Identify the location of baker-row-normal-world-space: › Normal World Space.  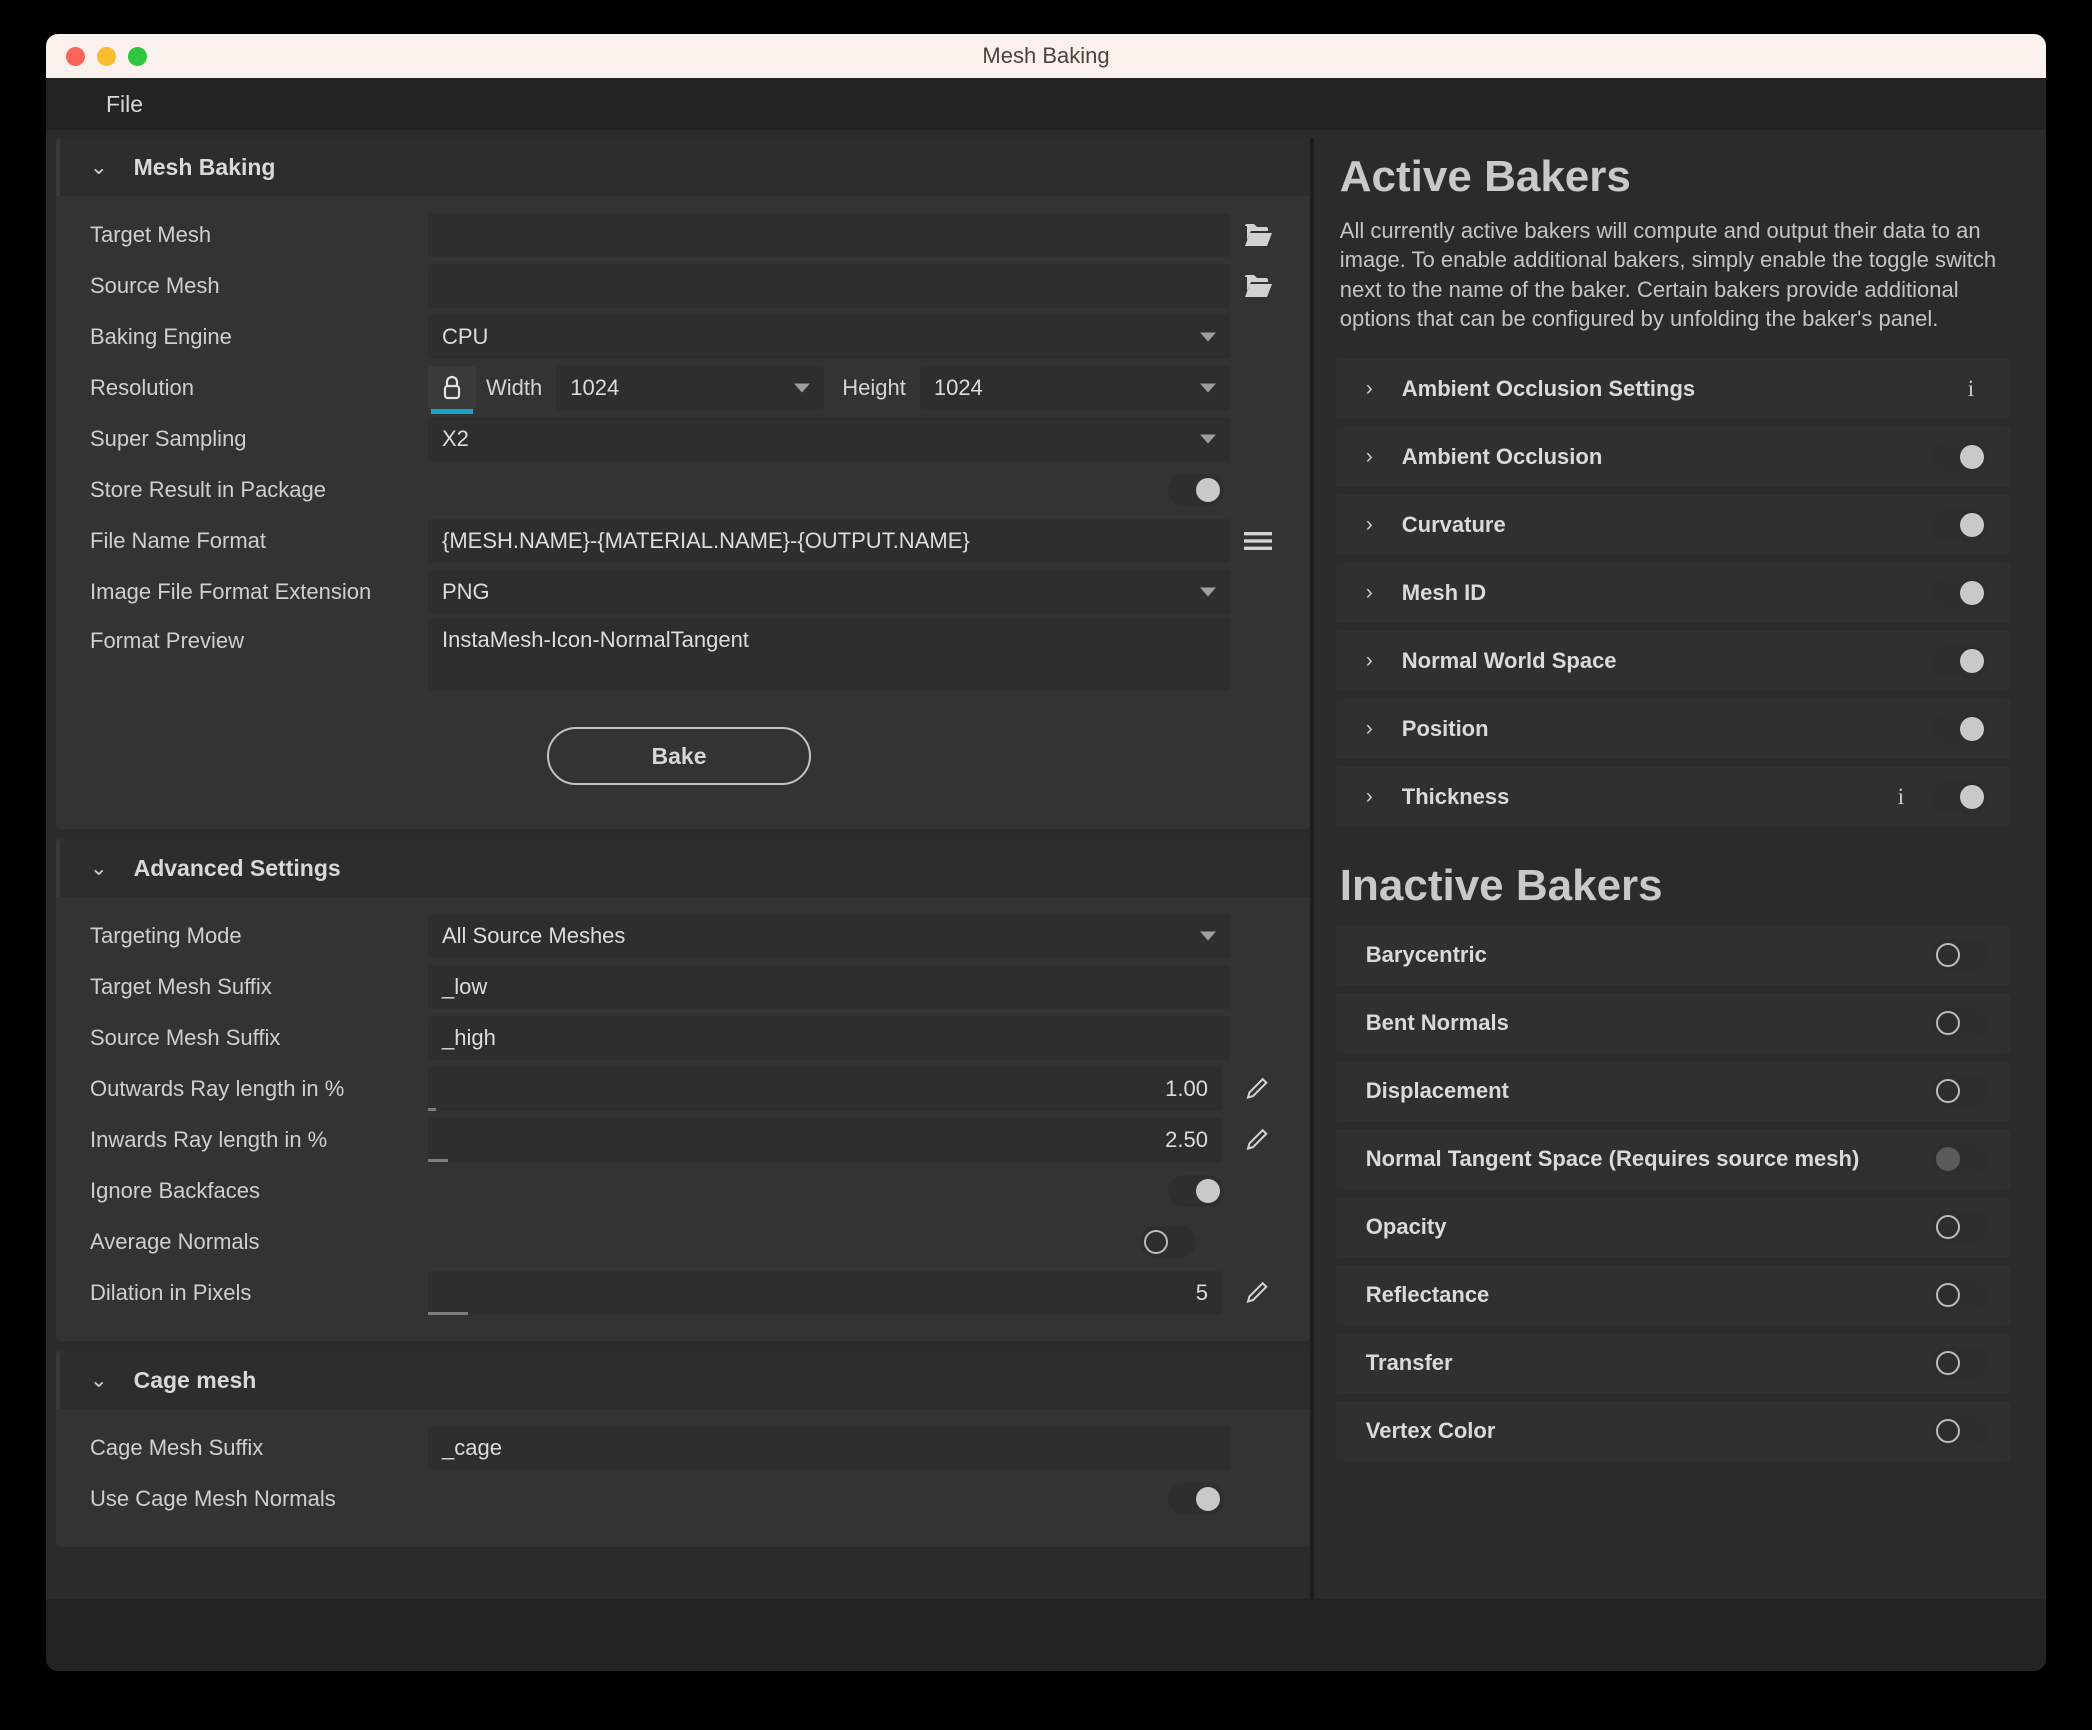
(1672, 661).